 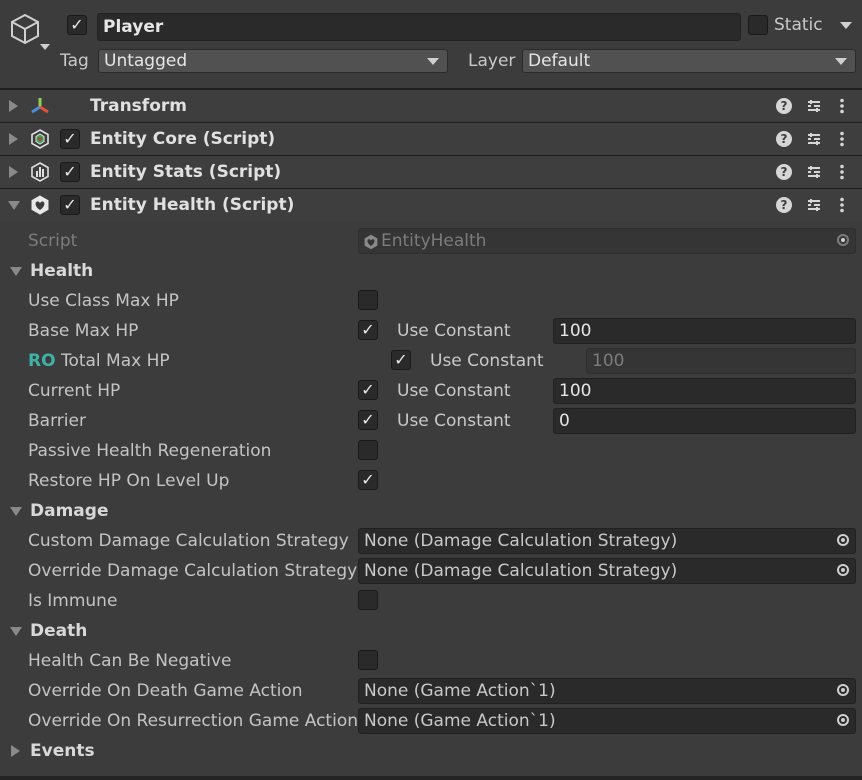 I want to click on total-max-hp-label: Total Max HP, so click(x=115, y=361).